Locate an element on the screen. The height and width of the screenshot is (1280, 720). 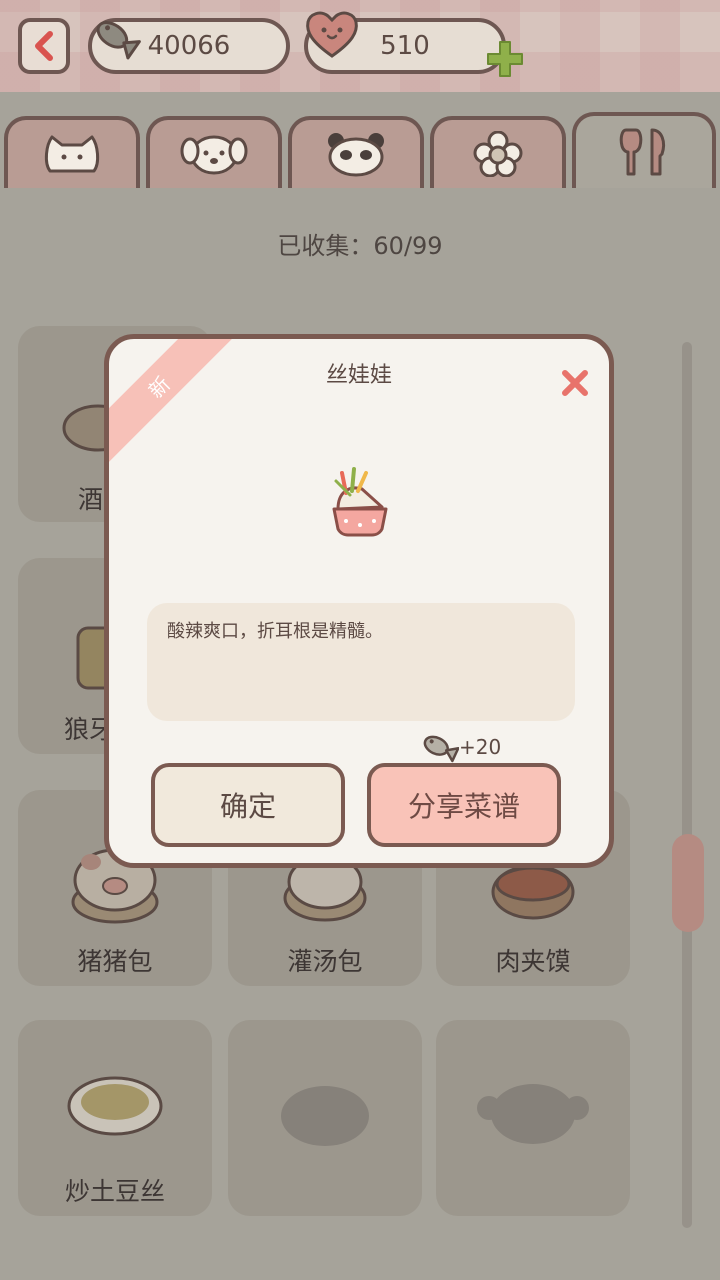
close-button is located at coordinates (575, 383).